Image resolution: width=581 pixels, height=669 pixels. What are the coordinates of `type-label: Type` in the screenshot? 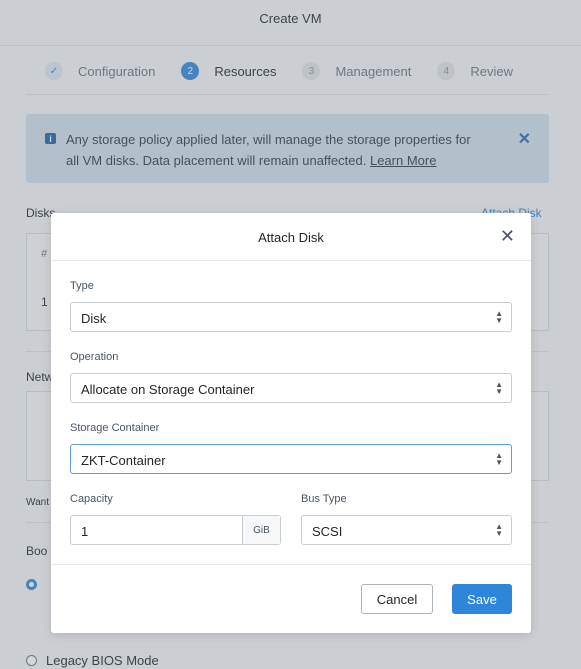 It's located at (82, 286).